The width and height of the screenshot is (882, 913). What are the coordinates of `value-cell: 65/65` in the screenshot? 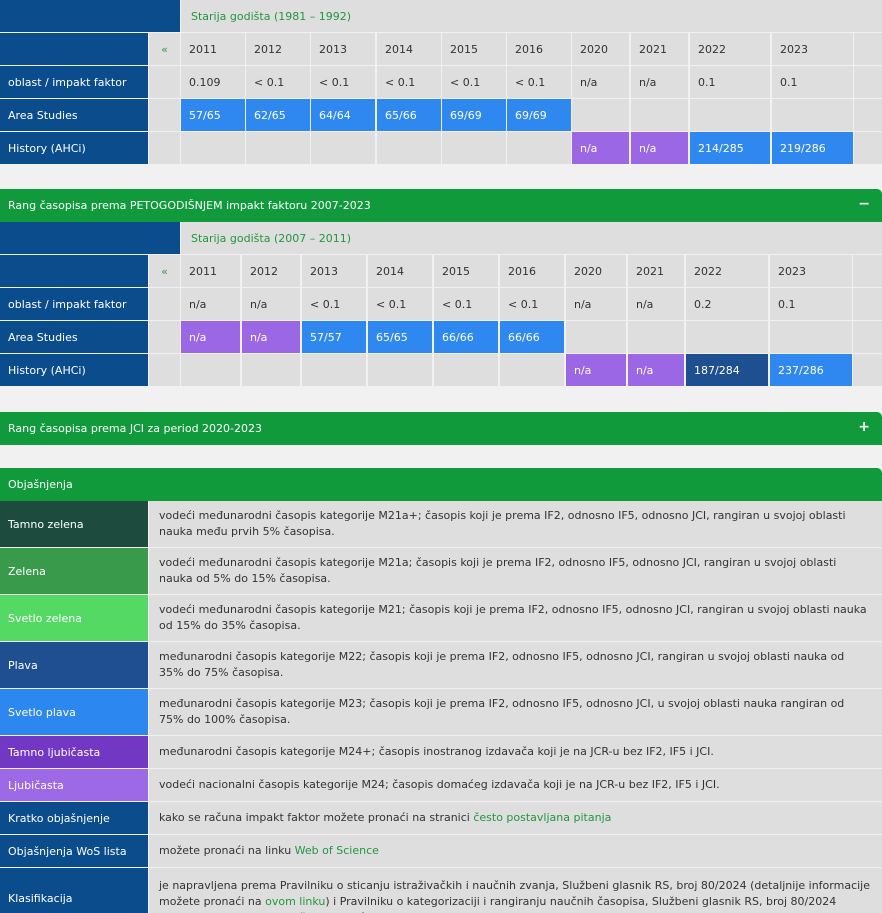 It's located at (400, 337).